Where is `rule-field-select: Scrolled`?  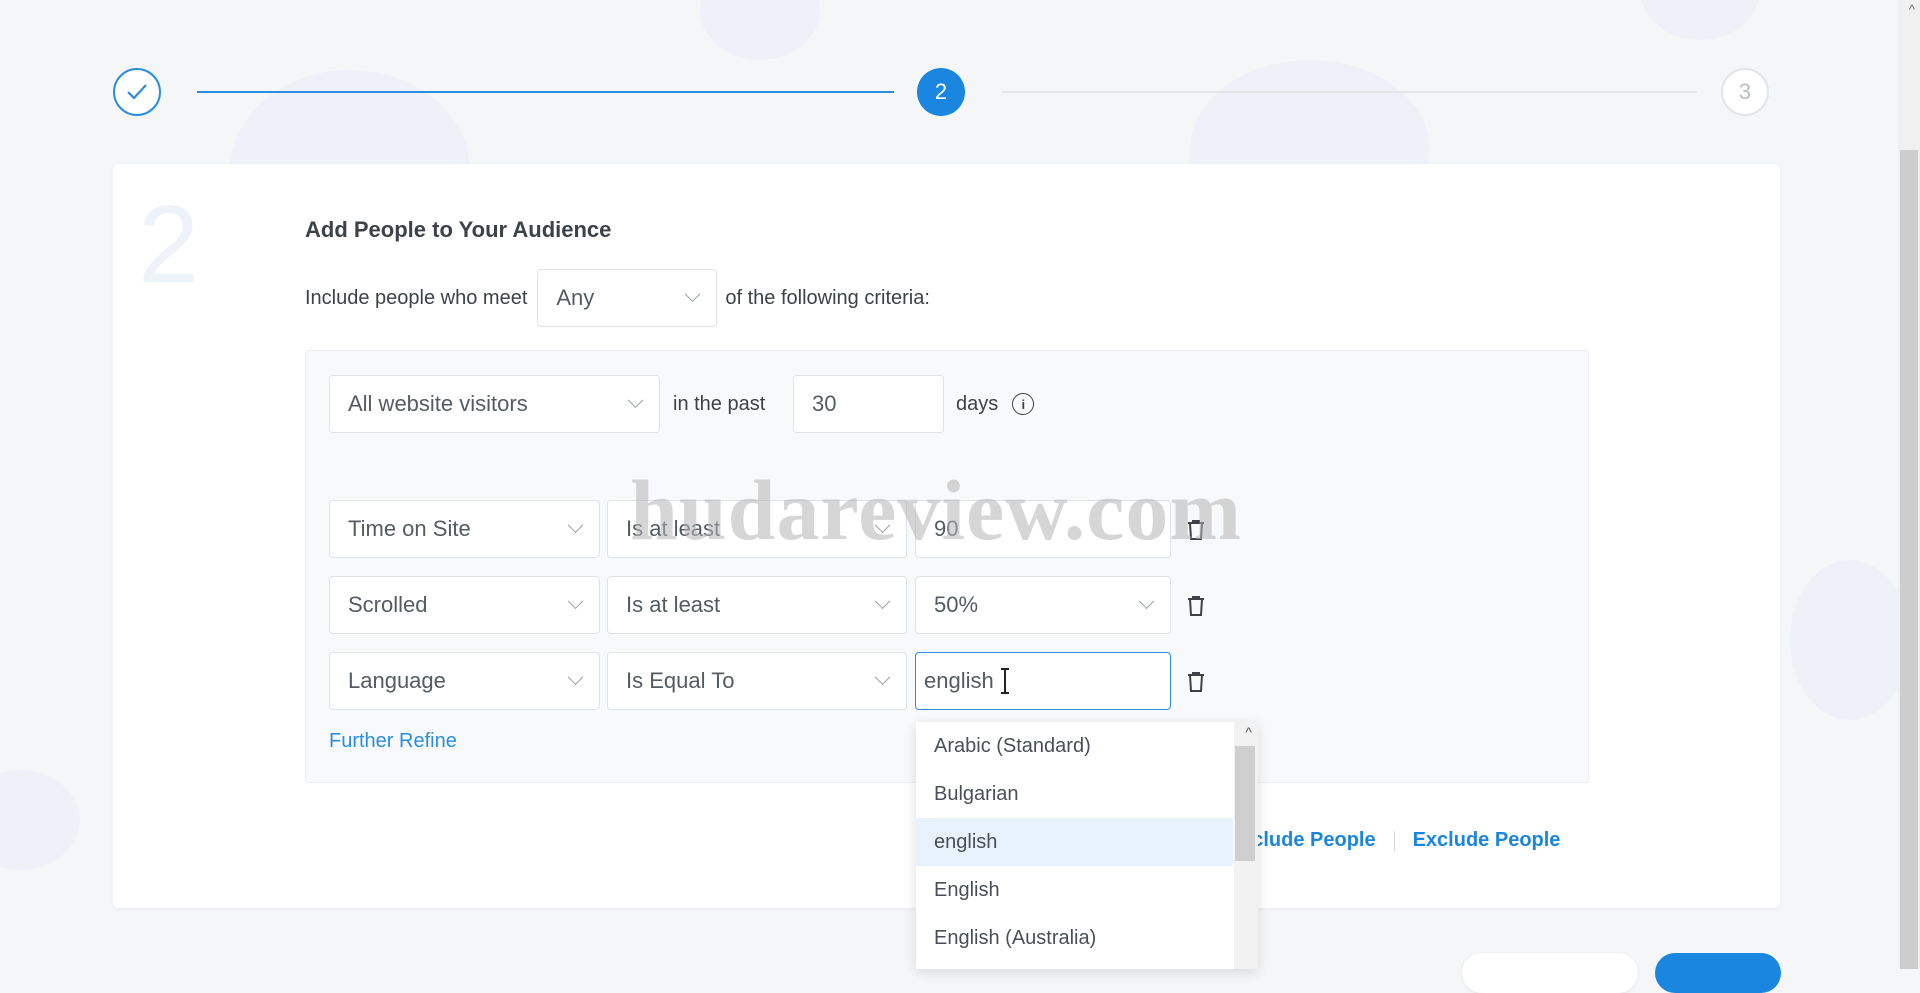 rule-field-select: Scrolled is located at coordinates (464, 605).